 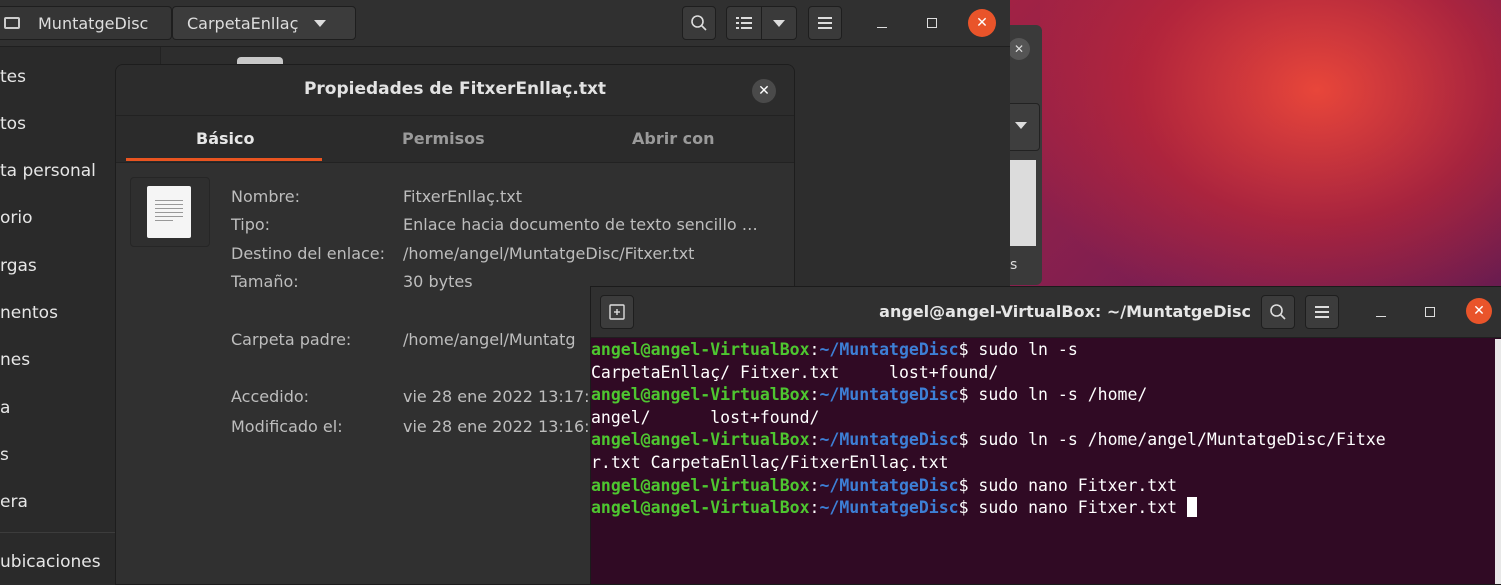 What do you see at coordinates (462, 196) in the screenshot?
I see `value-nombre: FitxerEnllaç.txt` at bounding box center [462, 196].